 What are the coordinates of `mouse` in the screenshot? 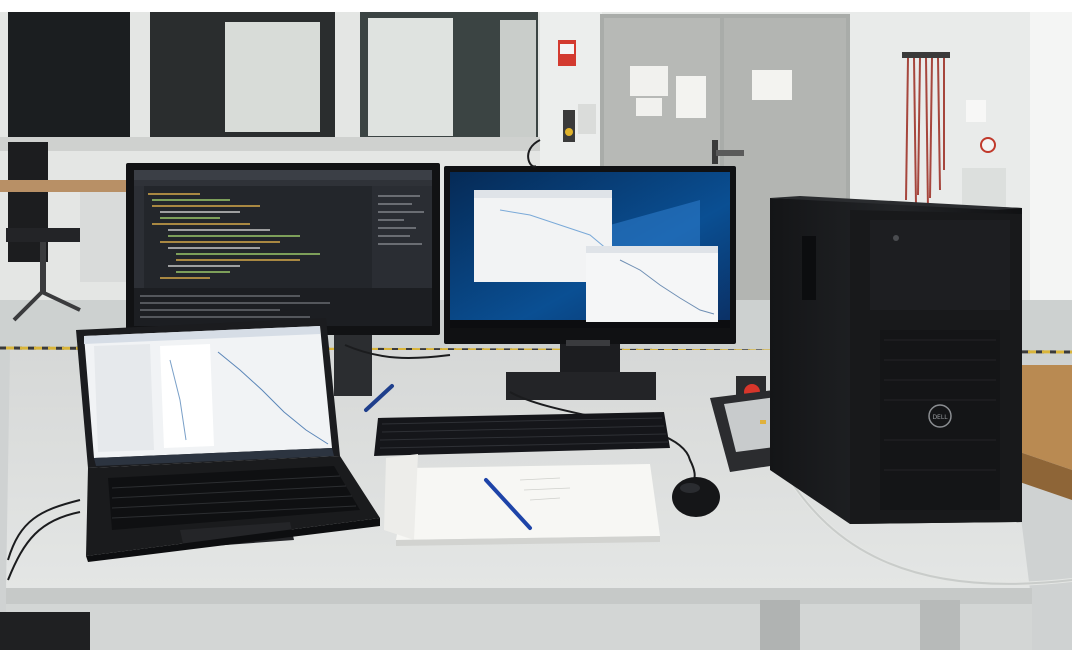 It's located at (696, 497).